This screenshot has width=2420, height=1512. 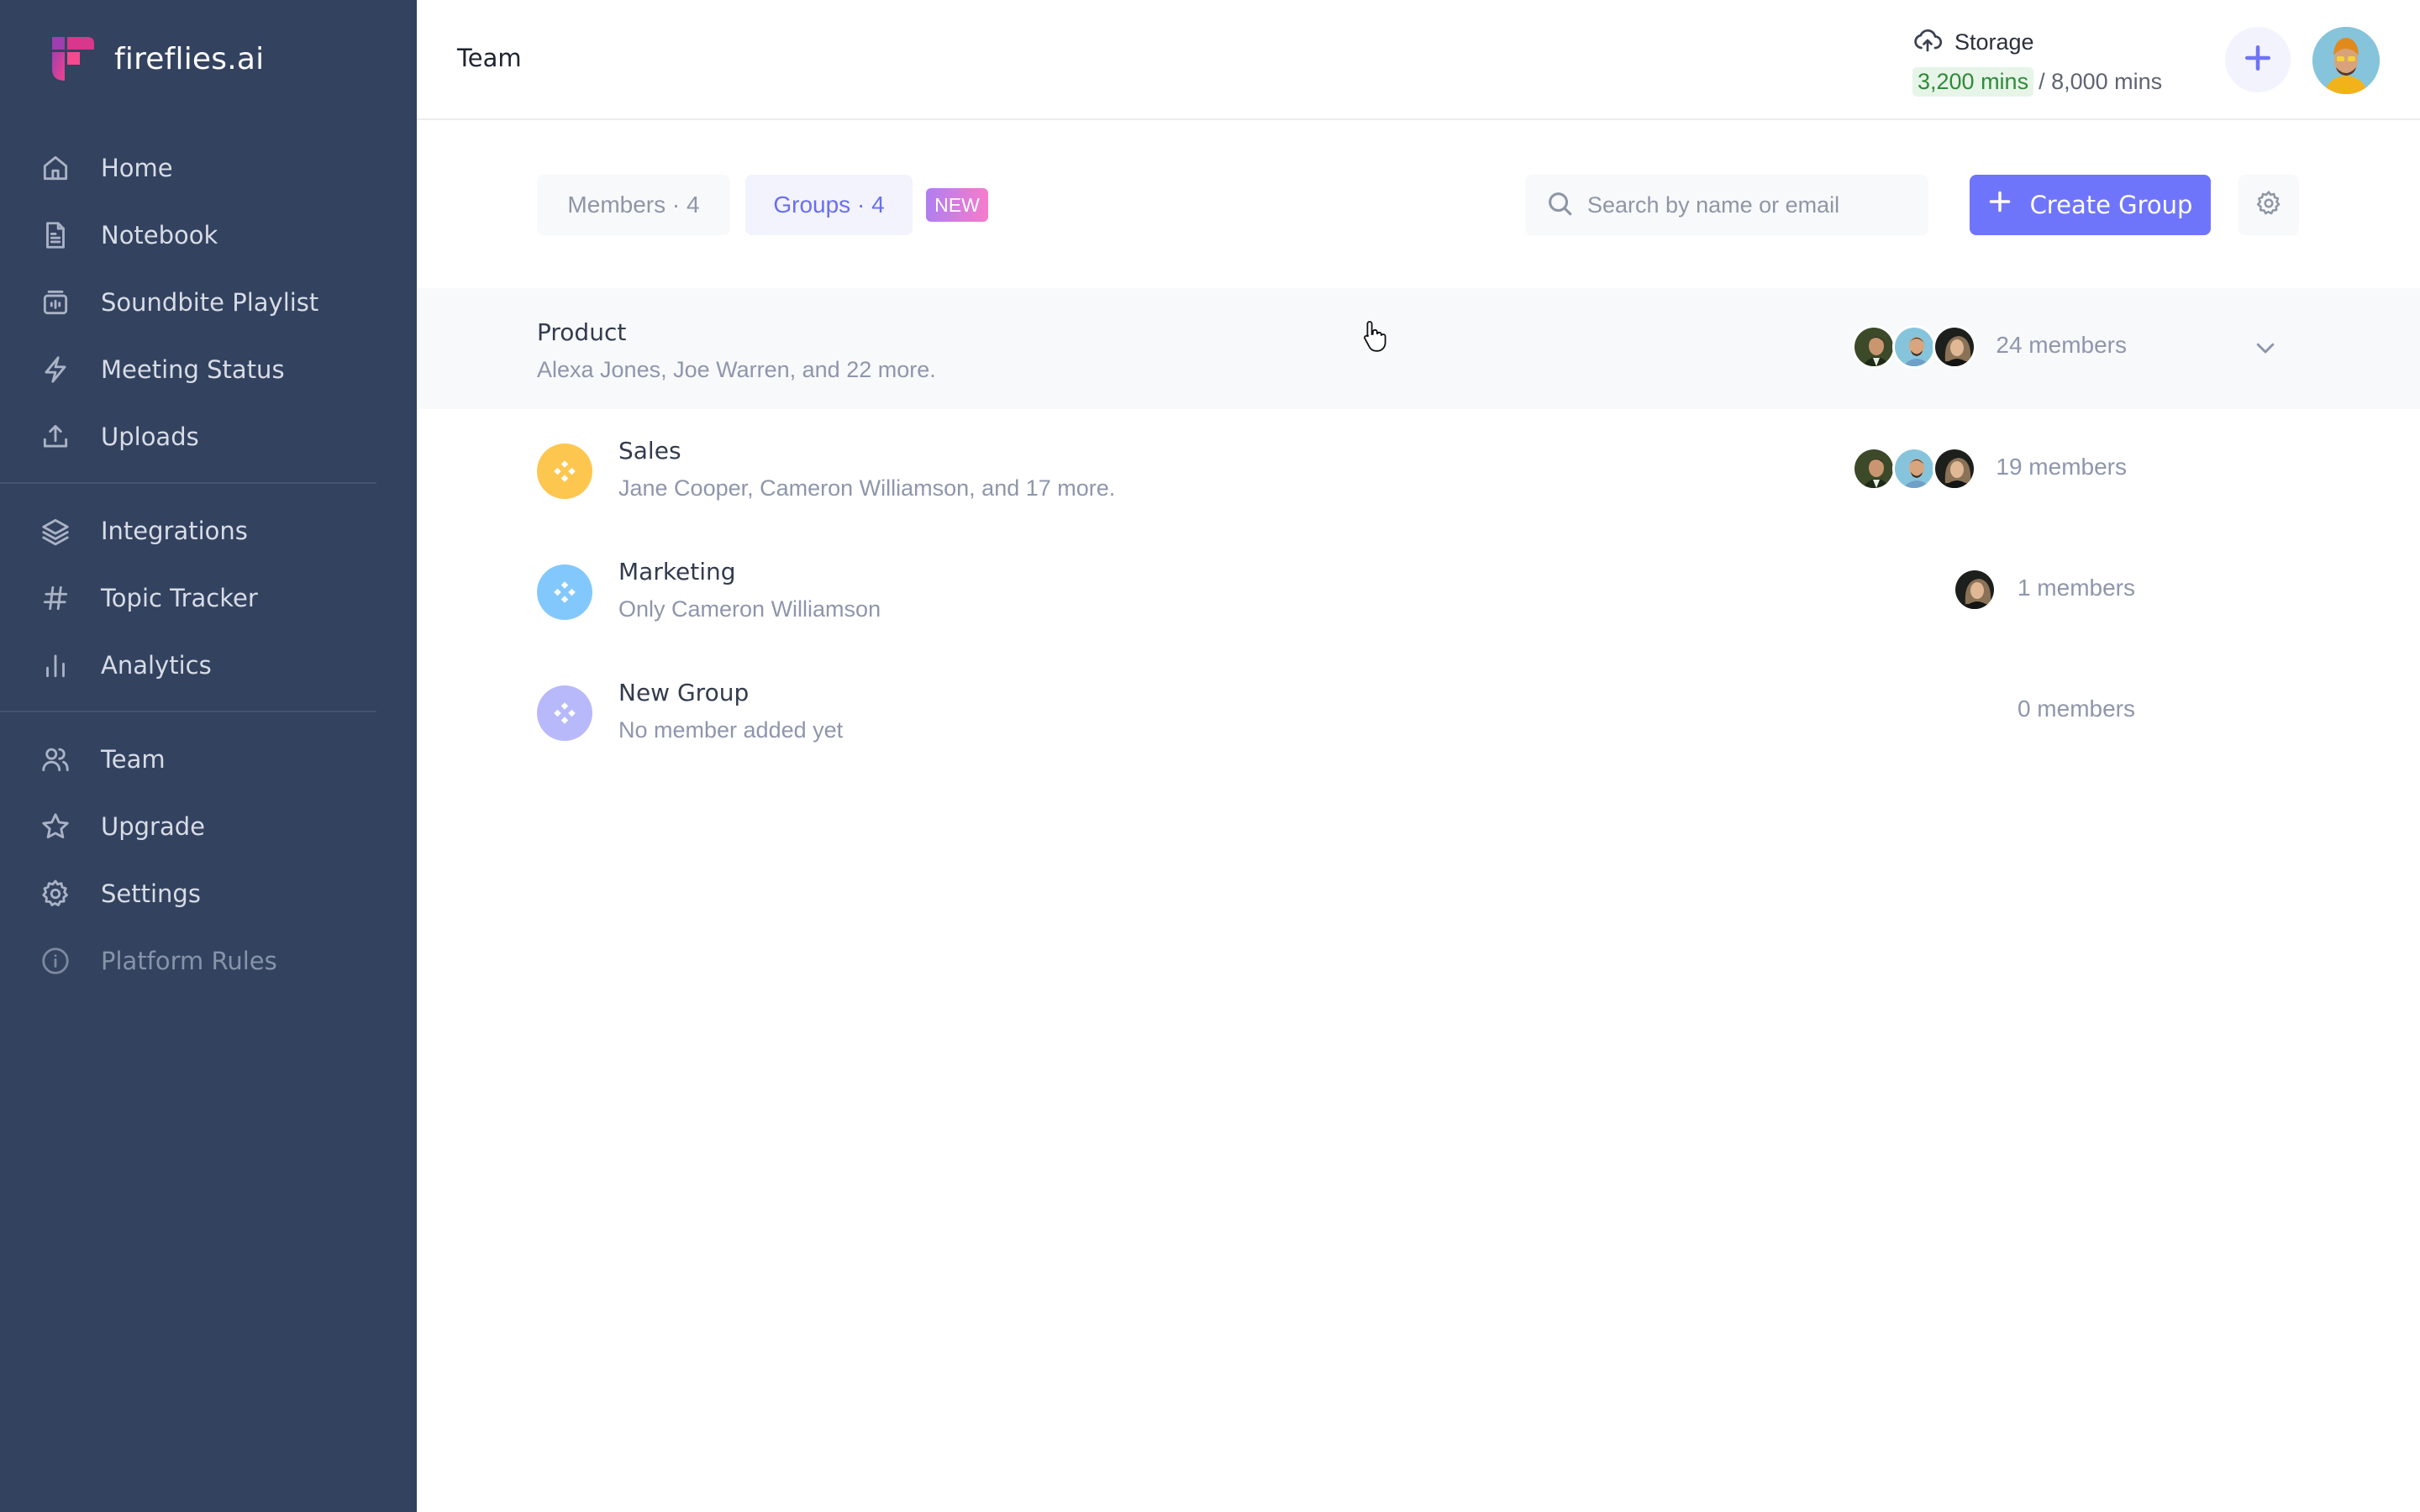 What do you see at coordinates (189, 58) in the screenshot?
I see `brand-name: fireflies.ai` at bounding box center [189, 58].